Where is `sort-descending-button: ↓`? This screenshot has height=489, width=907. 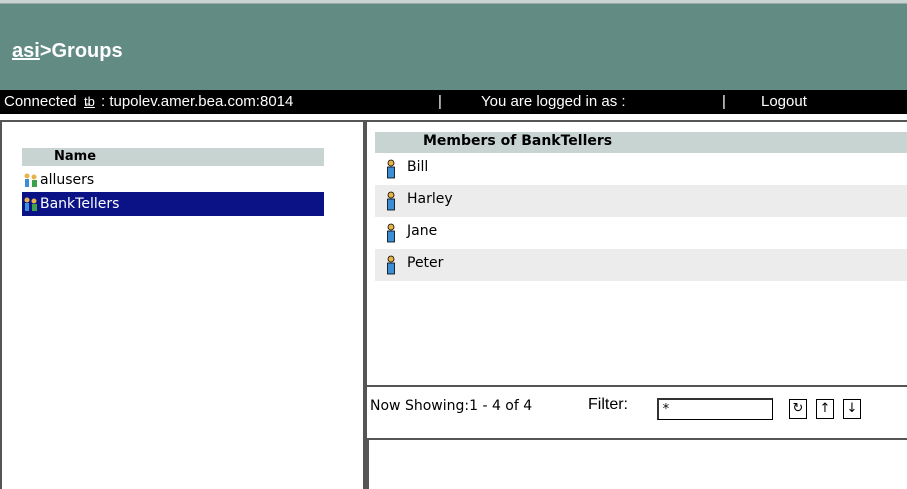 sort-descending-button: ↓ is located at coordinates (852, 409).